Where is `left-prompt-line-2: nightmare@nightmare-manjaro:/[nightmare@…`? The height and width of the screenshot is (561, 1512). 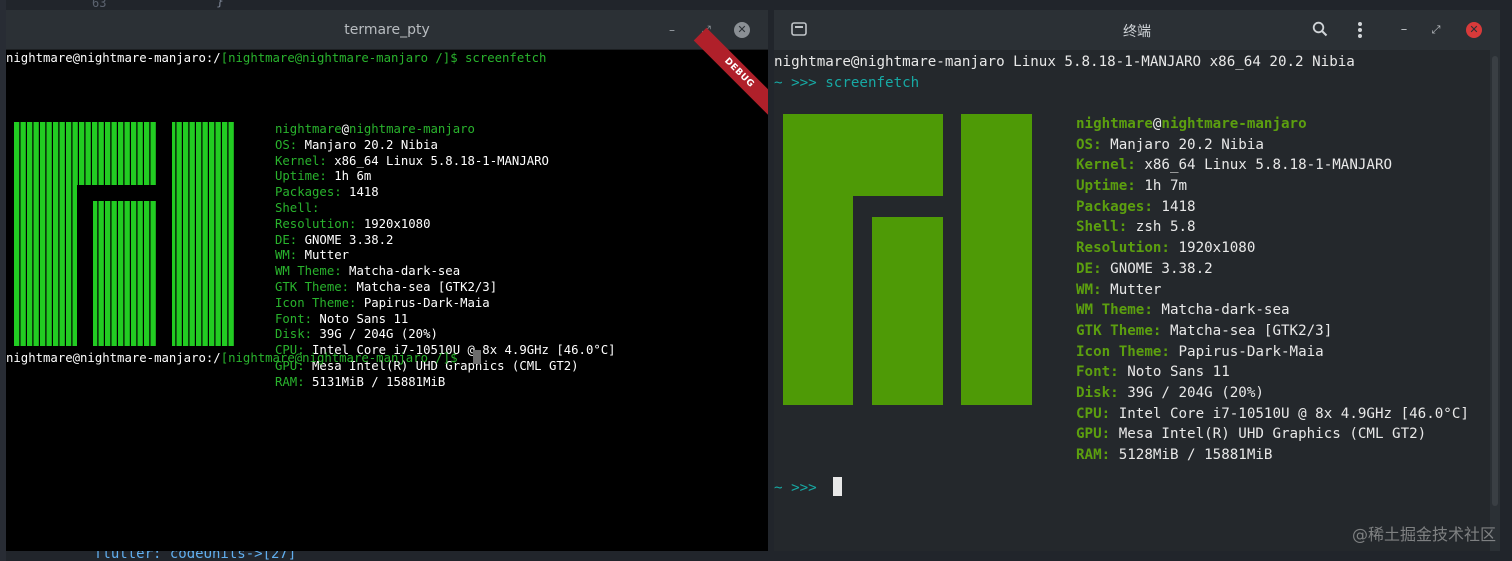
left-prompt-line-2: nightmare@nightmare-manjaro:/[nightmare@… is located at coordinates (244, 358).